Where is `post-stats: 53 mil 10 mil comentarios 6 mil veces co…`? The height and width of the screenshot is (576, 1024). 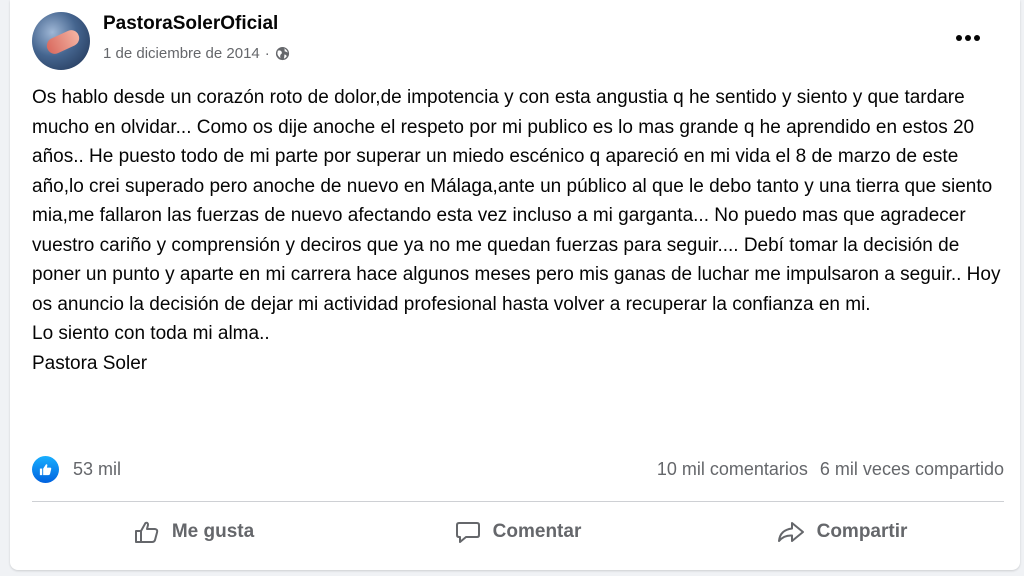 post-stats: 53 mil 10 mil comentarios 6 mil veces co… is located at coordinates (518, 470).